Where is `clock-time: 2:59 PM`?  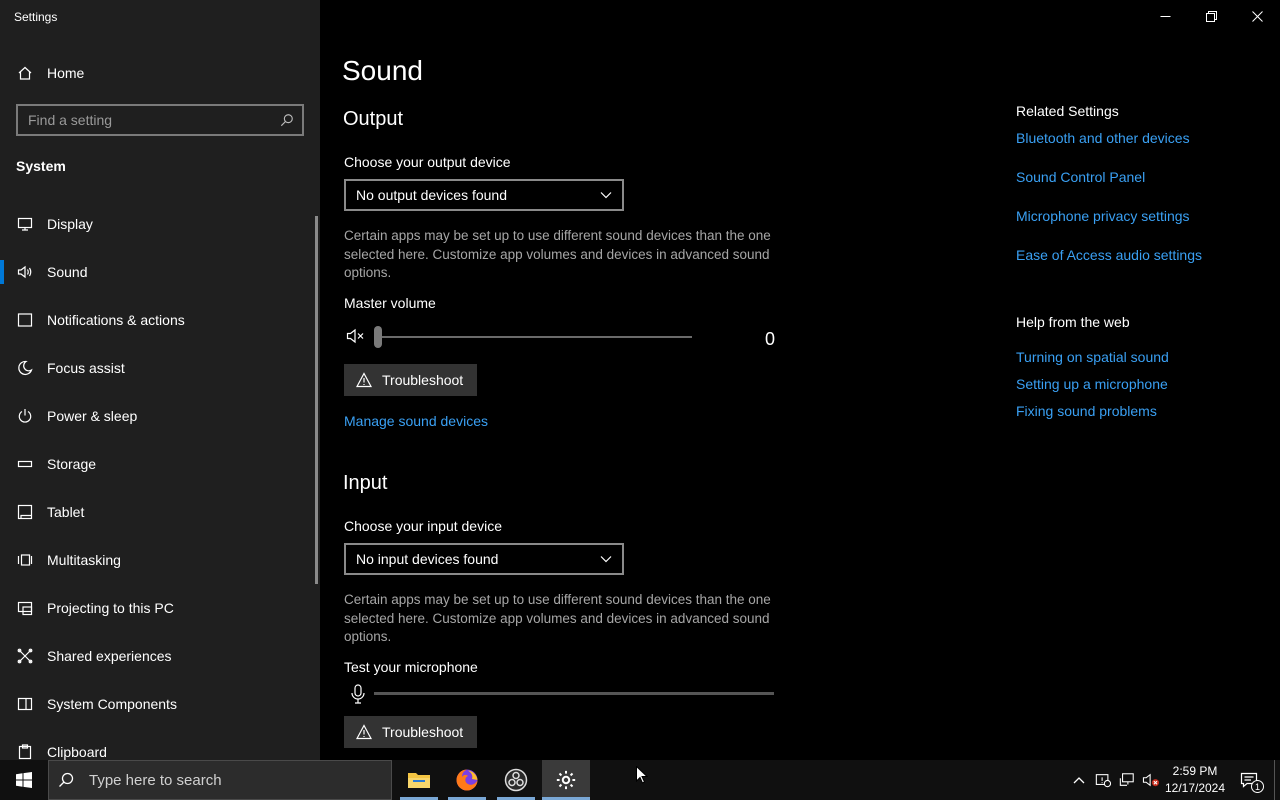
clock-time: 2:59 PM is located at coordinates (1195, 771).